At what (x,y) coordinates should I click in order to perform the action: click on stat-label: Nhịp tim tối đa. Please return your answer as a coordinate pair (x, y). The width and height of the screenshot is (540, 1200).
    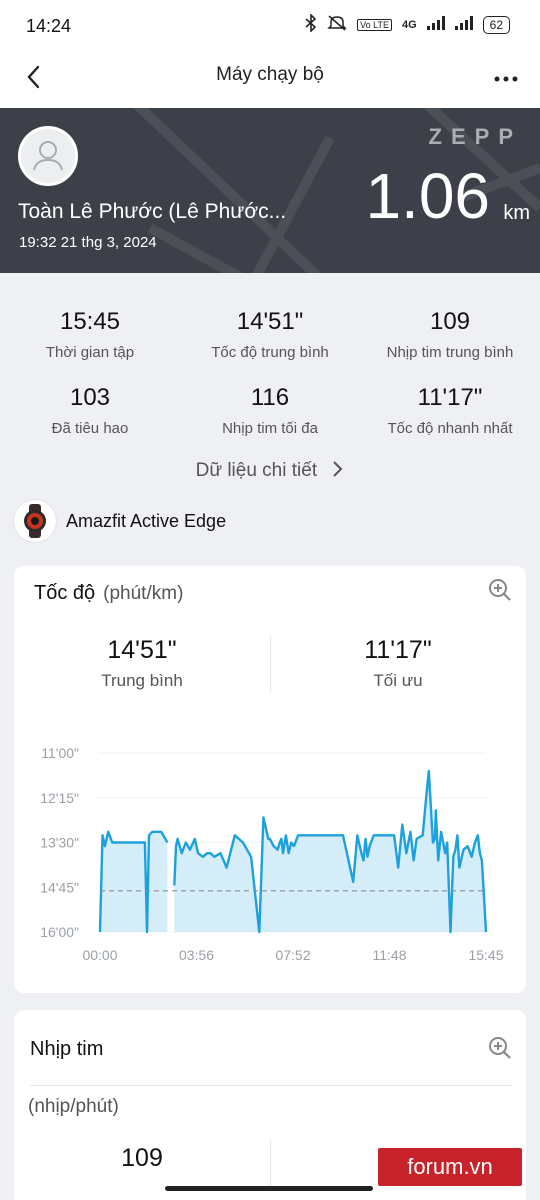
    Looking at the image, I should click on (270, 428).